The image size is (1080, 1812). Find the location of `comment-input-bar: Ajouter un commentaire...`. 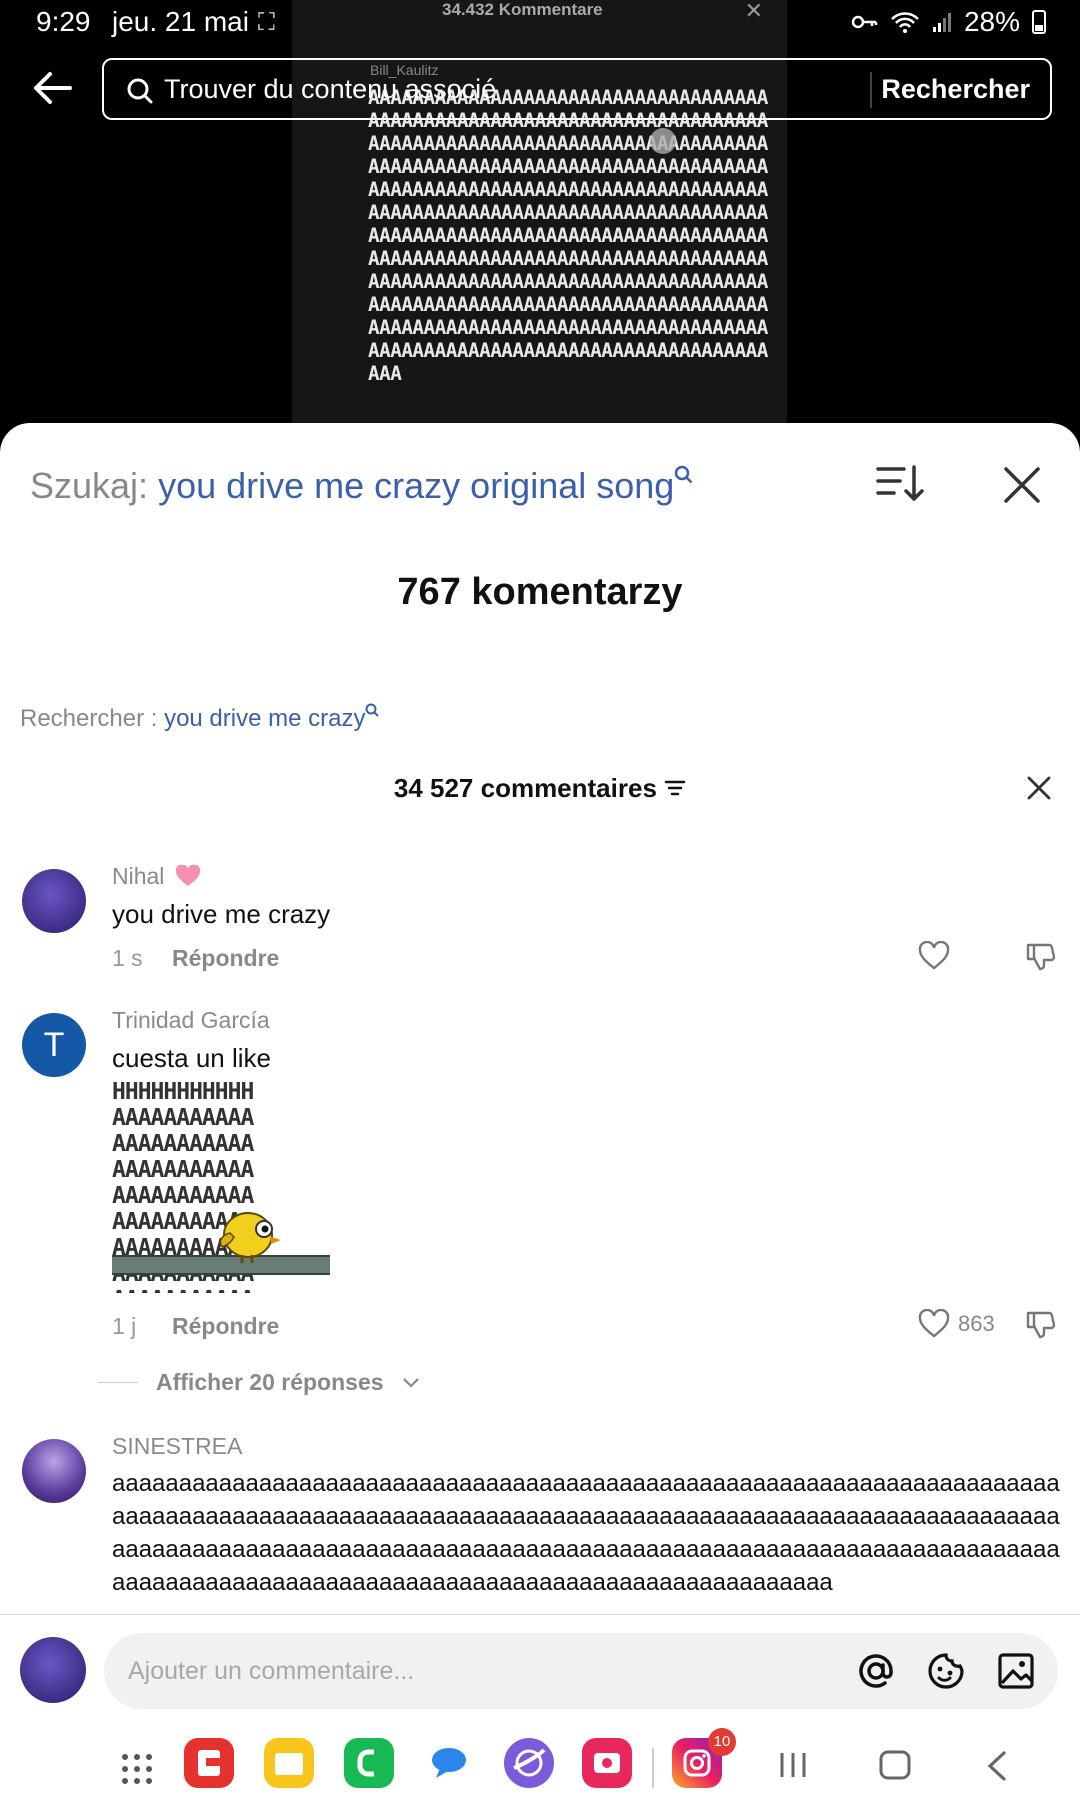

comment-input-bar: Ajouter un commentaire... is located at coordinates (540, 1669).